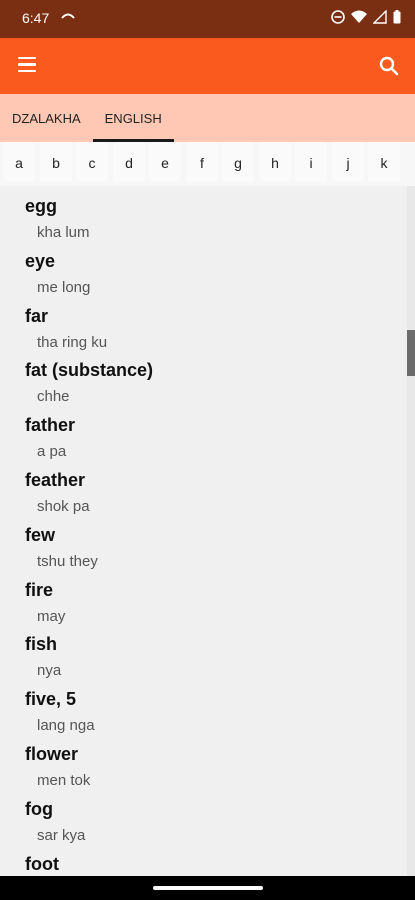  Describe the element at coordinates (203, 213) in the screenshot. I see `list-item: egg kha lum` at that location.